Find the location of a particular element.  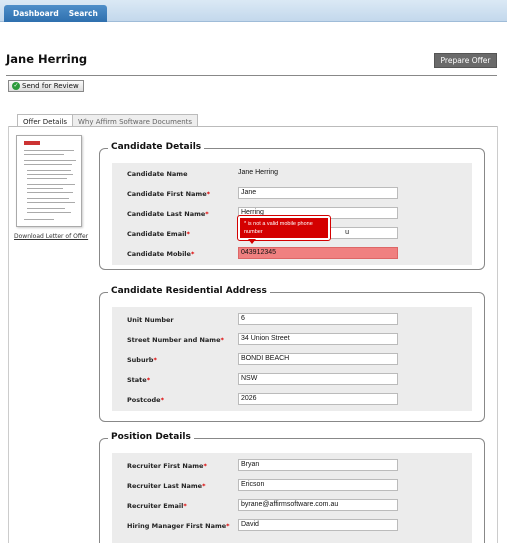

state-input: NSW is located at coordinates (318, 379).